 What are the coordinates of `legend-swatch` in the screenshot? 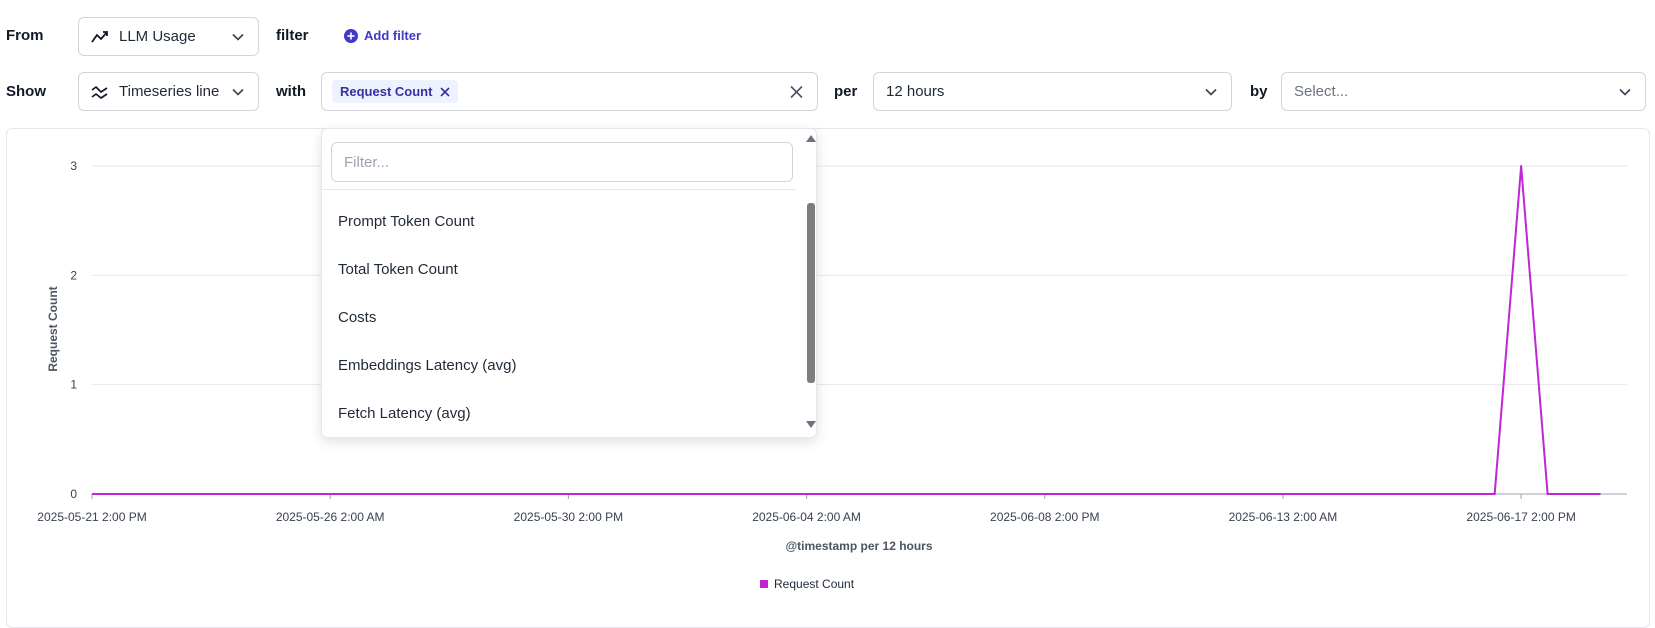 It's located at (764, 584).